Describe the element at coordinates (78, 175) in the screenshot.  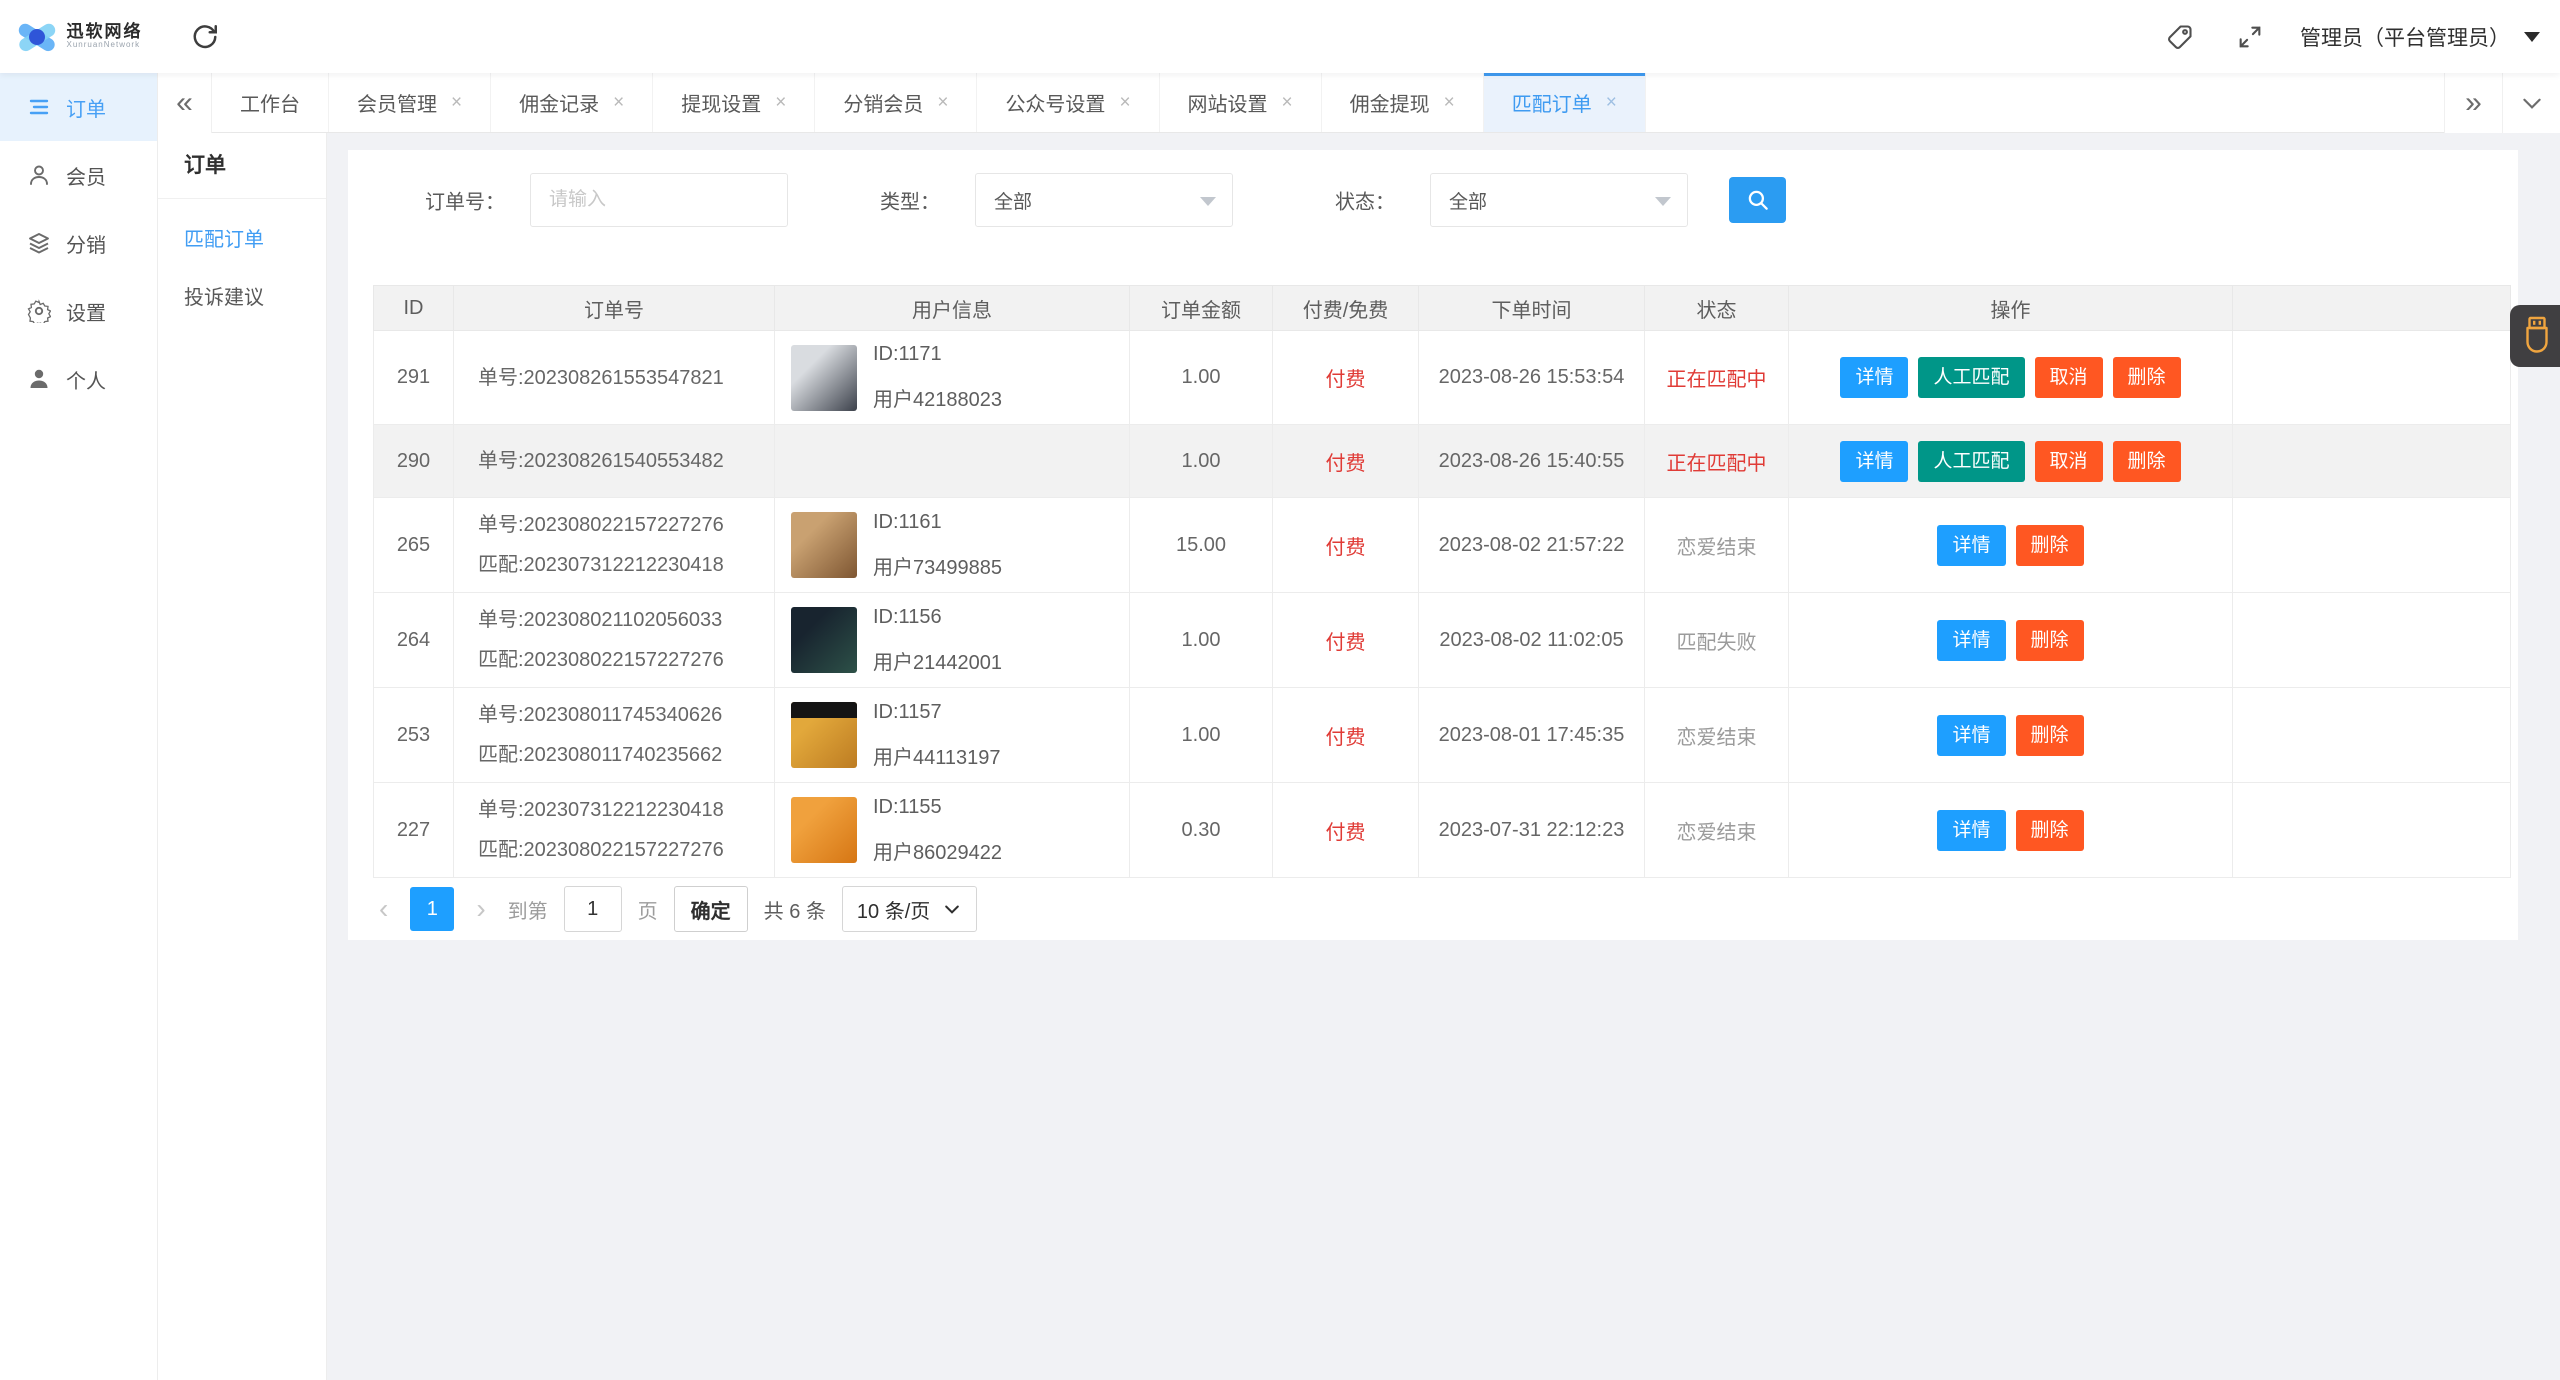
I see `sidebar-item-会员: 会员` at that location.